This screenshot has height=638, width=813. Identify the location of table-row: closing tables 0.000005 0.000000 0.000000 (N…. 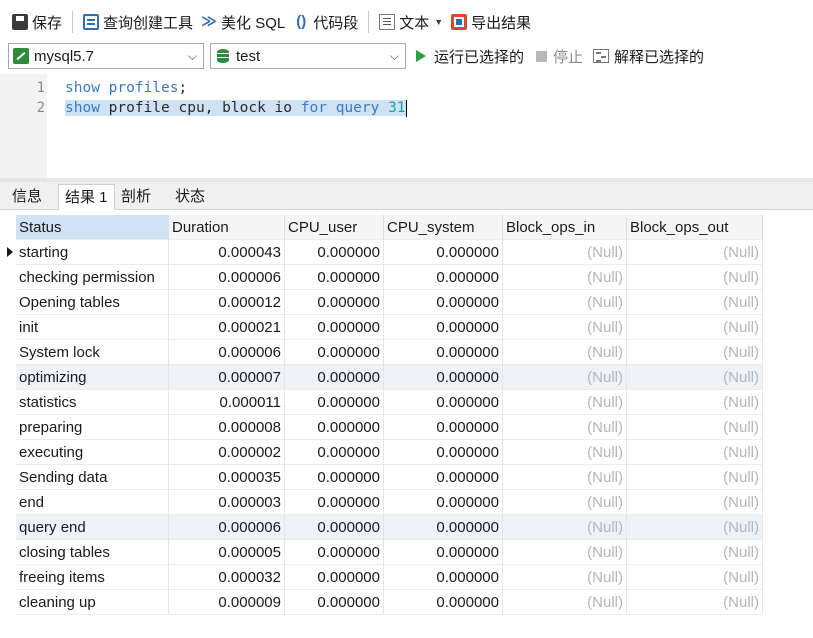
(389, 552).